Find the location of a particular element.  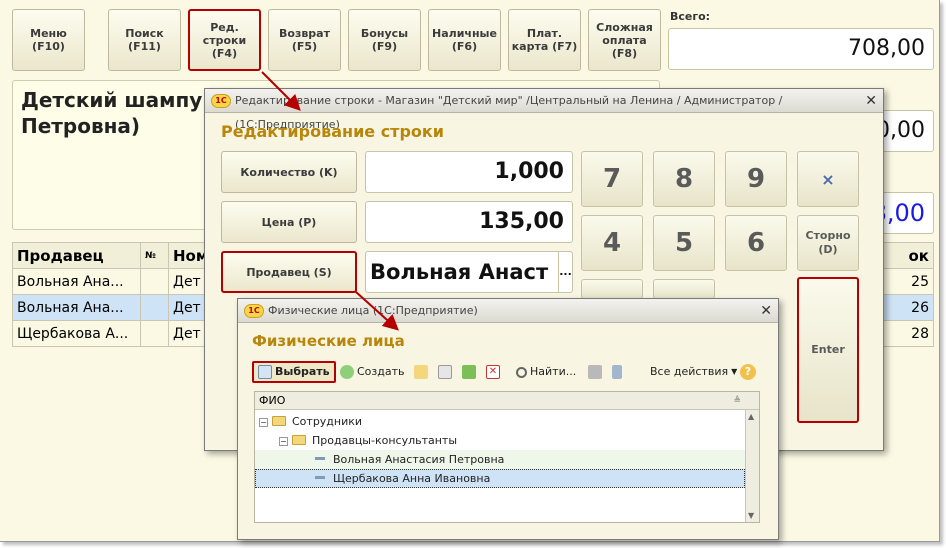

arrow-seller is located at coordinates (377, 311).